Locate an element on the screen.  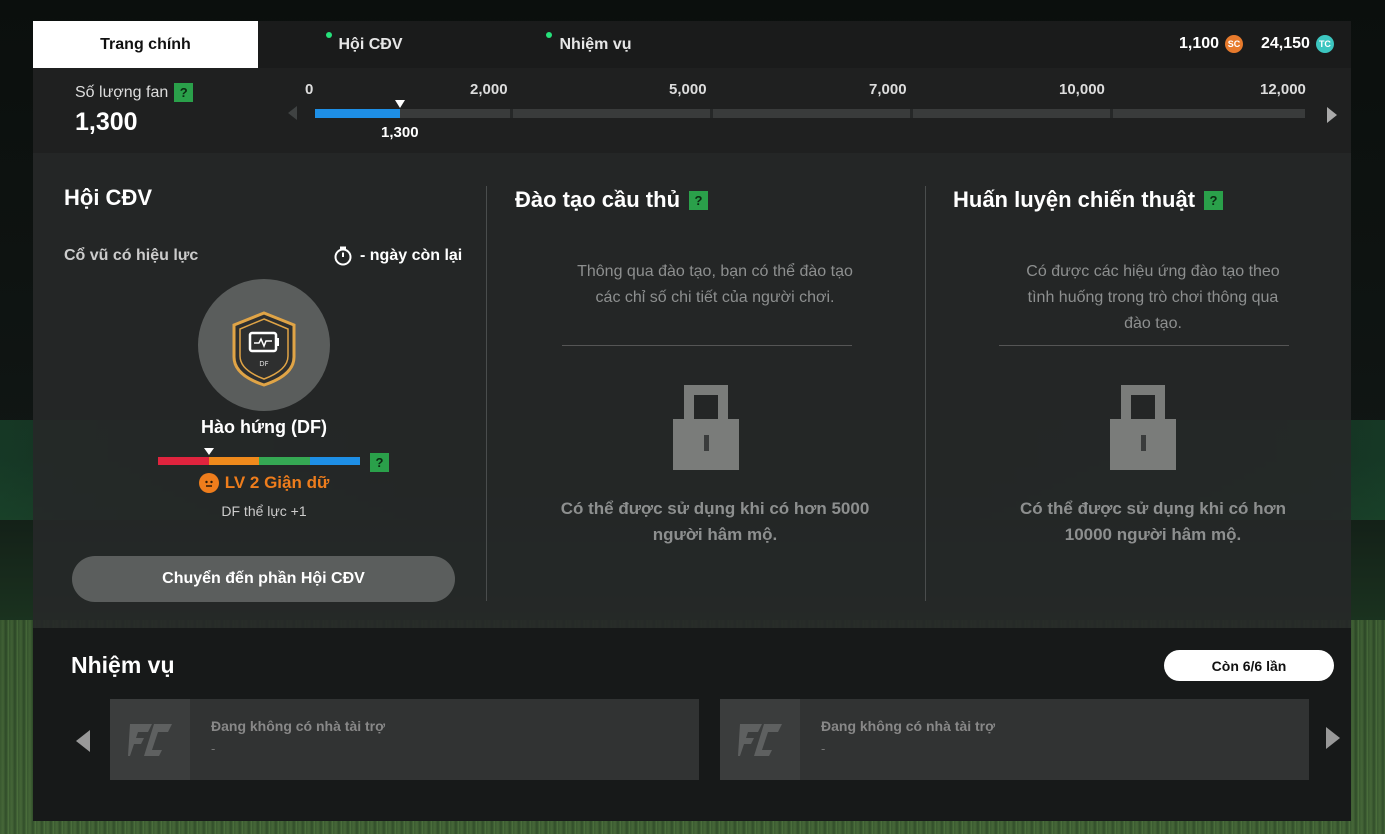
progress-tick: 2,000 is located at coordinates (489, 89).